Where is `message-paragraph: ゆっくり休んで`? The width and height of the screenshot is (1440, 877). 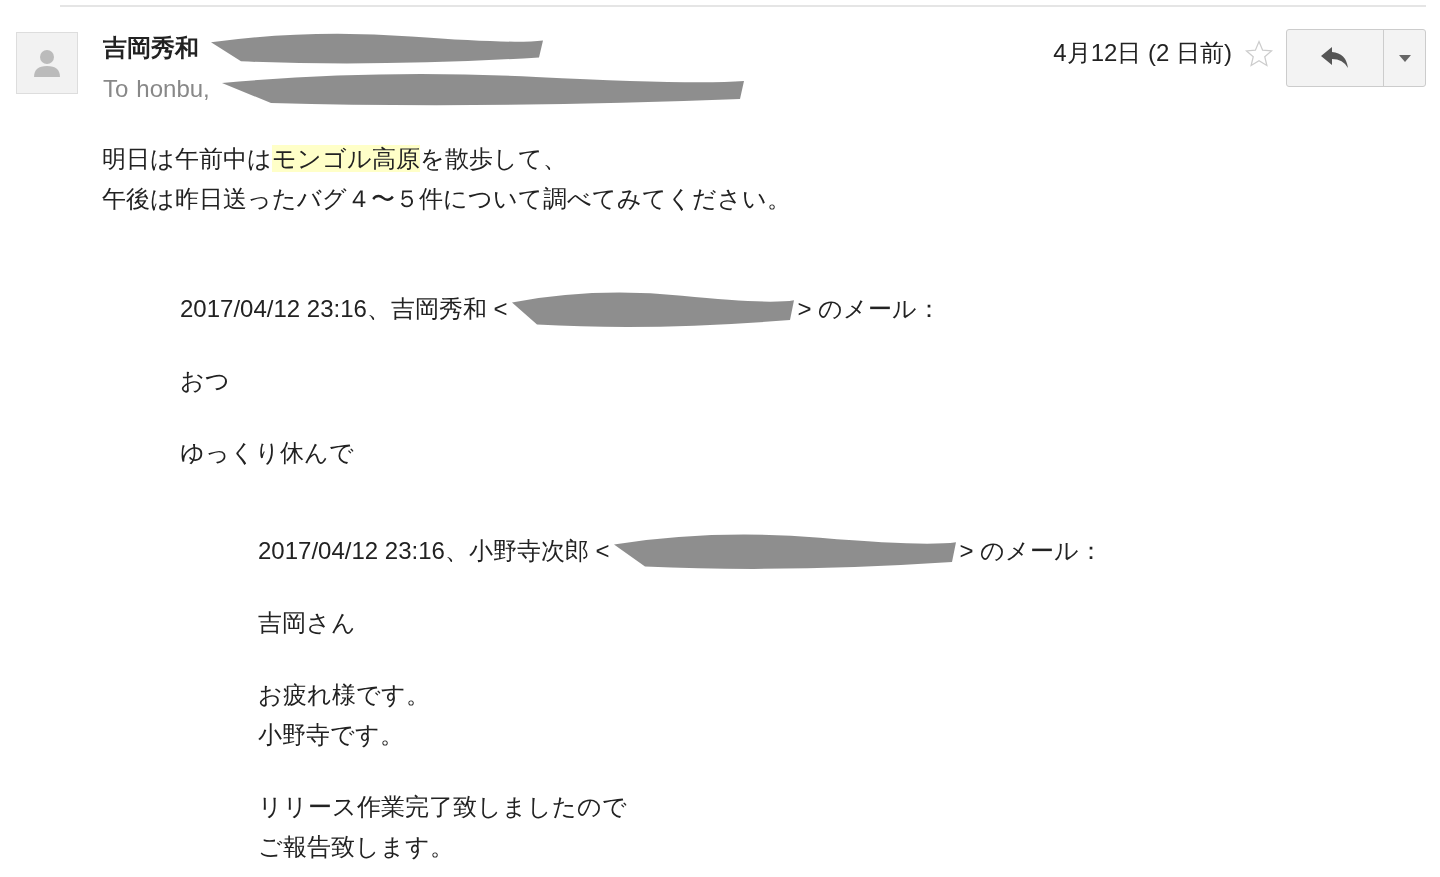
message-paragraph: ゆっくり休んで is located at coordinates (267, 453).